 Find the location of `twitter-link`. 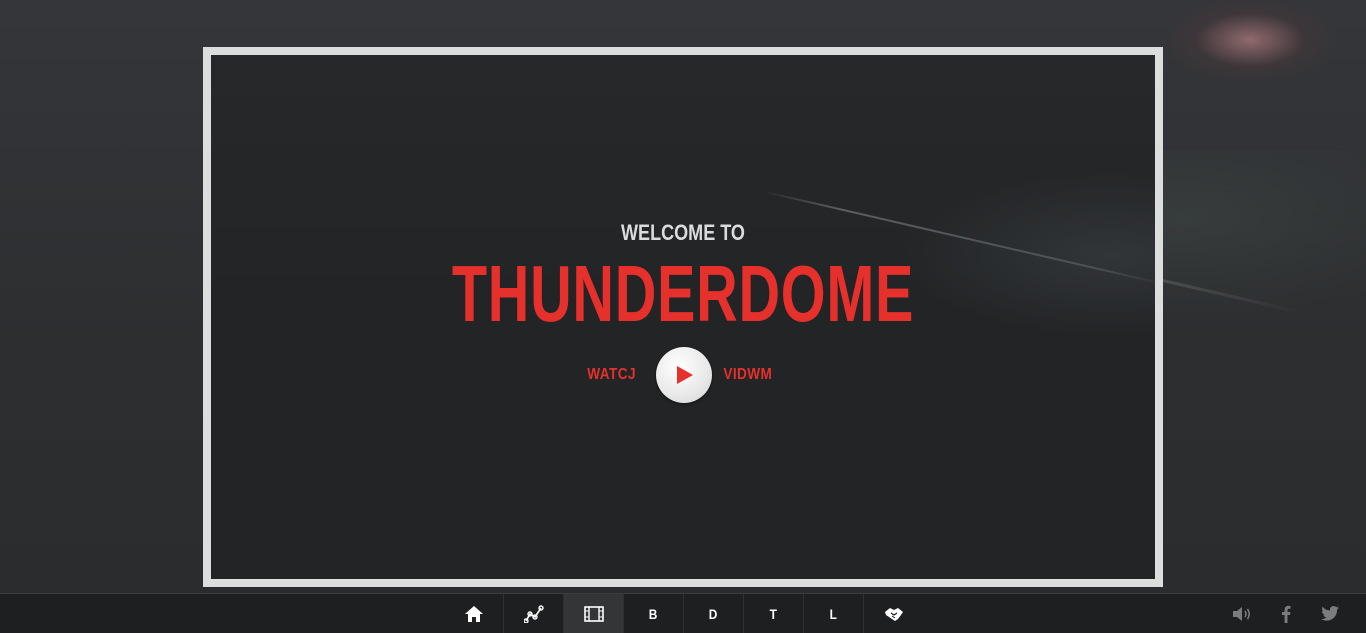

twitter-link is located at coordinates (1330, 614).